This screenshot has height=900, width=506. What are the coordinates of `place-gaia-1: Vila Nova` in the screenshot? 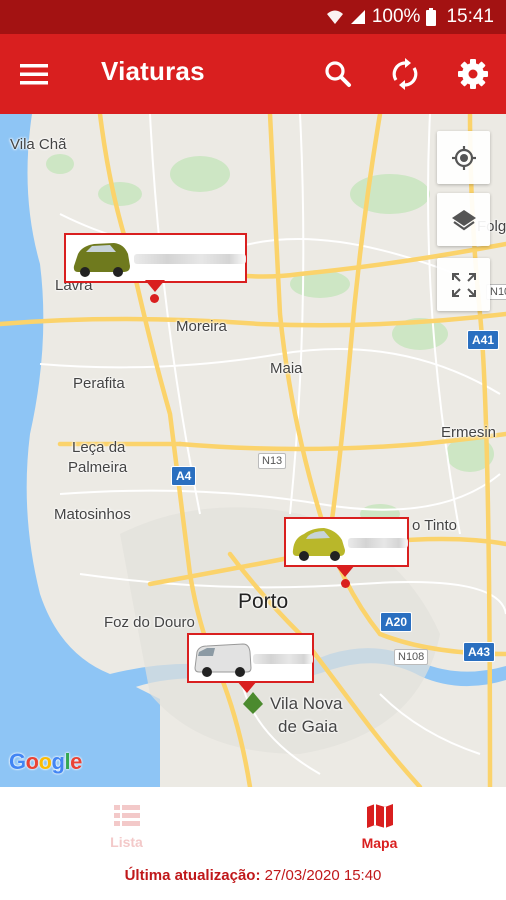 It's located at (306, 703).